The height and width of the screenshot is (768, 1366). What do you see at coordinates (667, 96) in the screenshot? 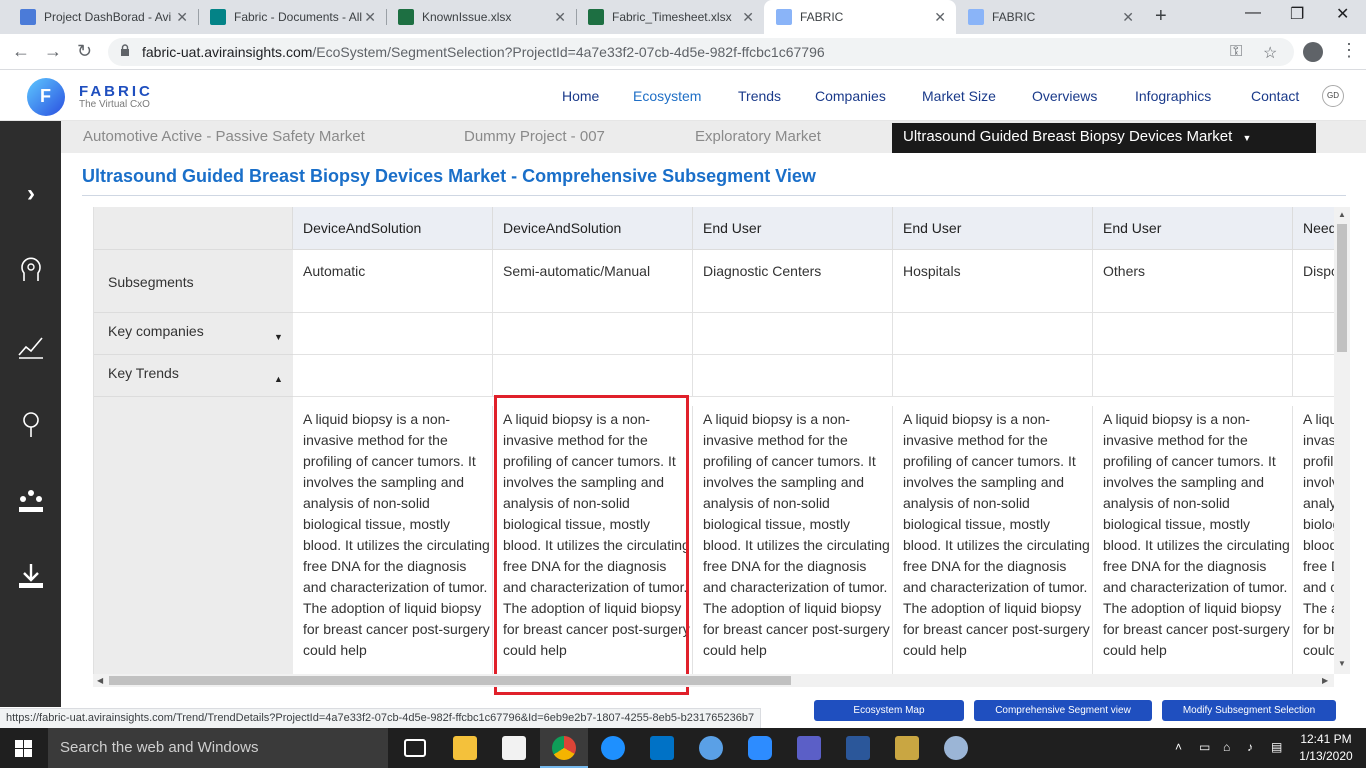
I see `nav-ecosystem: Ecosystem` at bounding box center [667, 96].